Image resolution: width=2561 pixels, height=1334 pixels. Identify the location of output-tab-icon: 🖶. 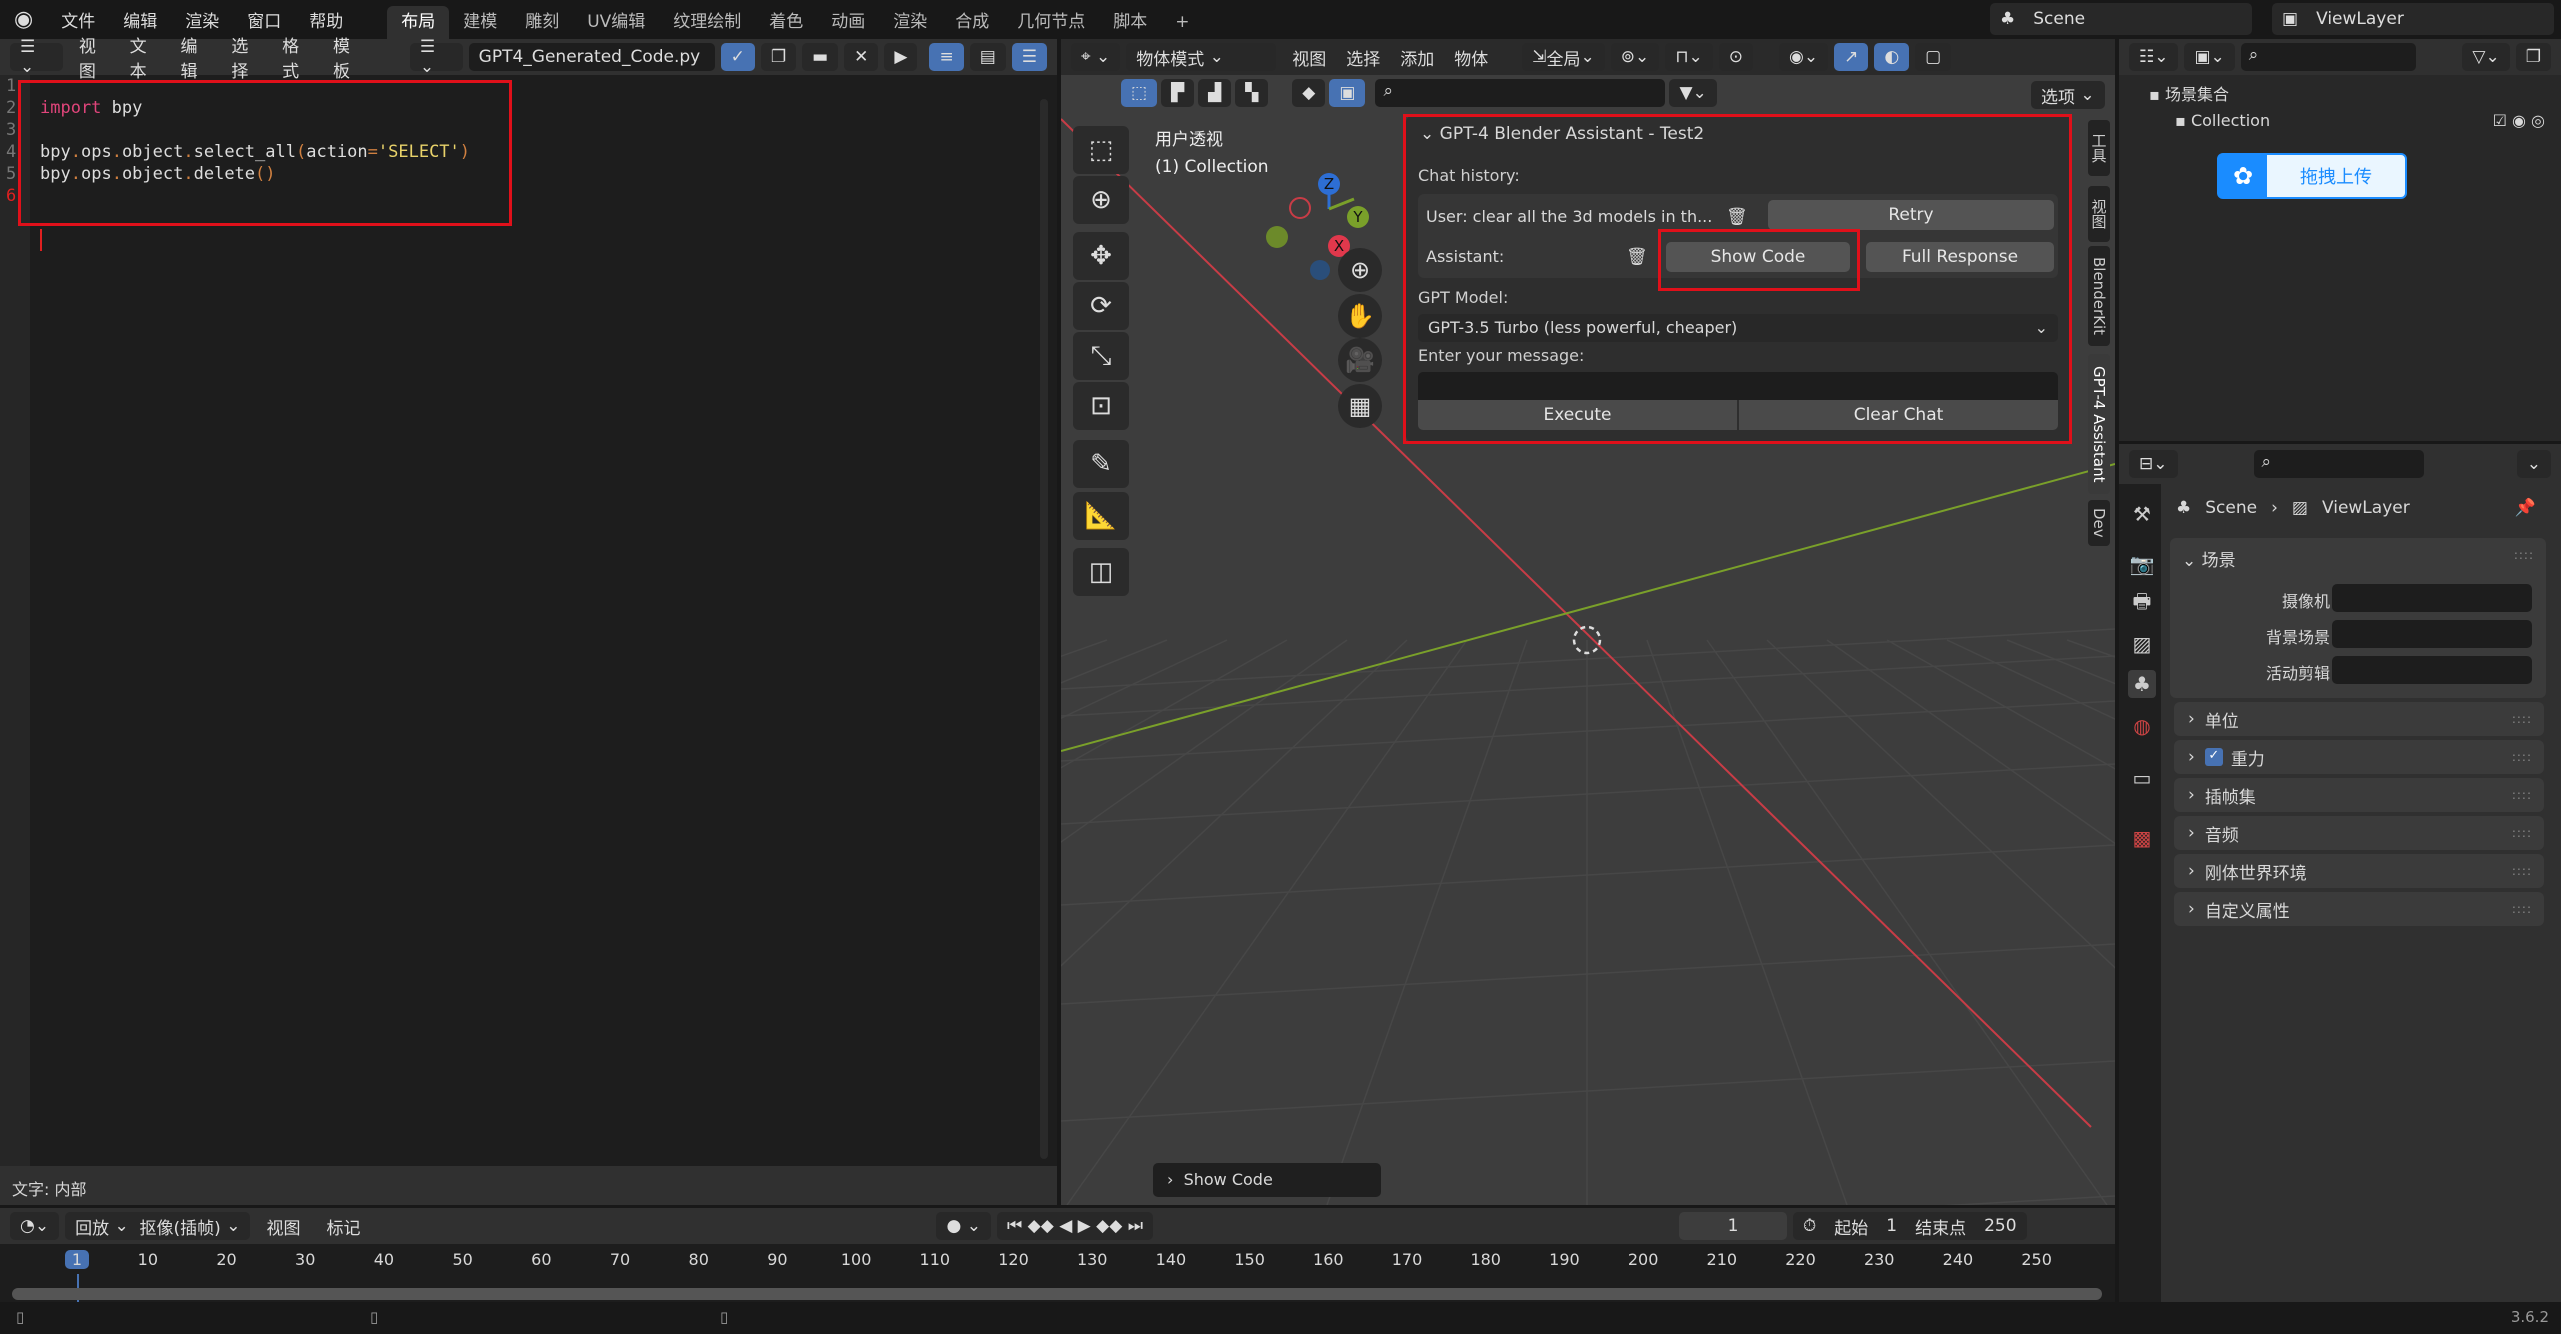
(2142, 603).